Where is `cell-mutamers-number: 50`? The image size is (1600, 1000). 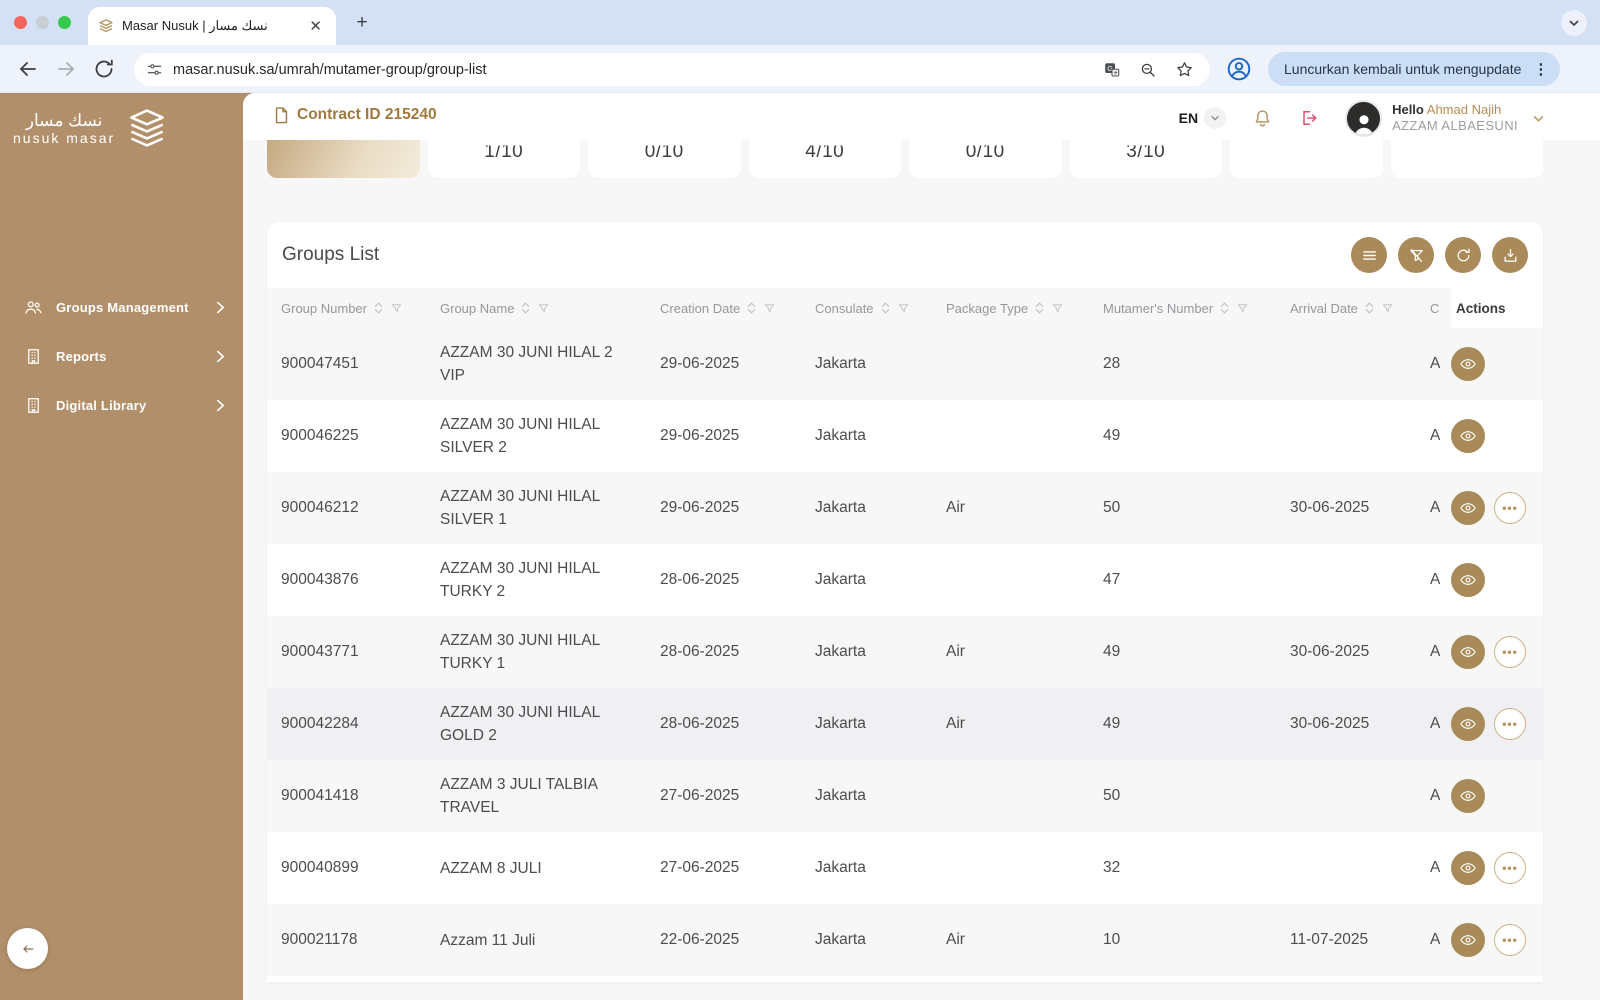
cell-mutamers-number: 50 is located at coordinates (1112, 795).